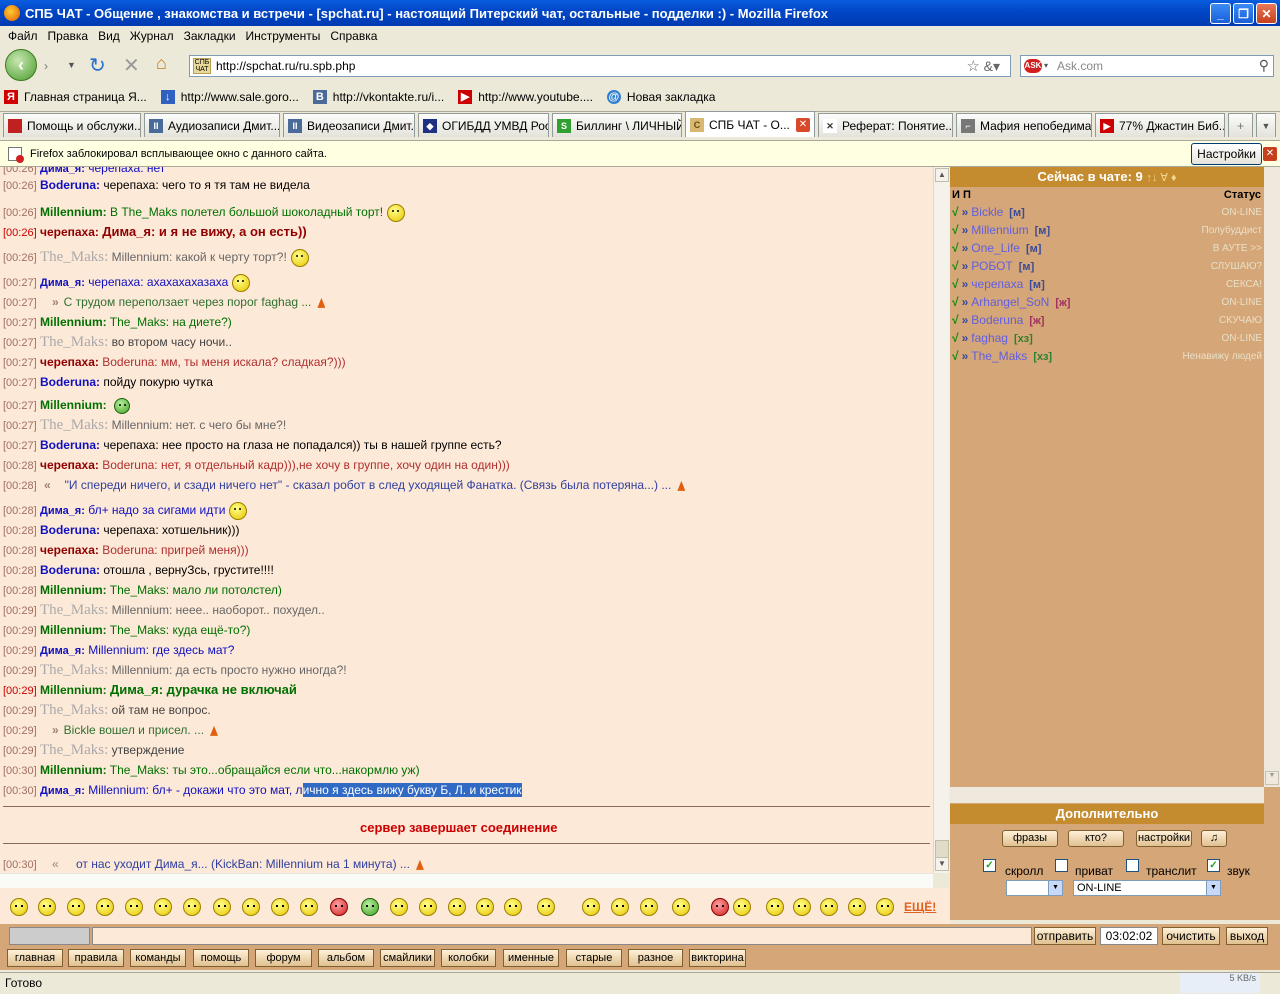  Describe the element at coordinates (1065, 936) in the screenshot. I see `send-button: отправить` at that location.